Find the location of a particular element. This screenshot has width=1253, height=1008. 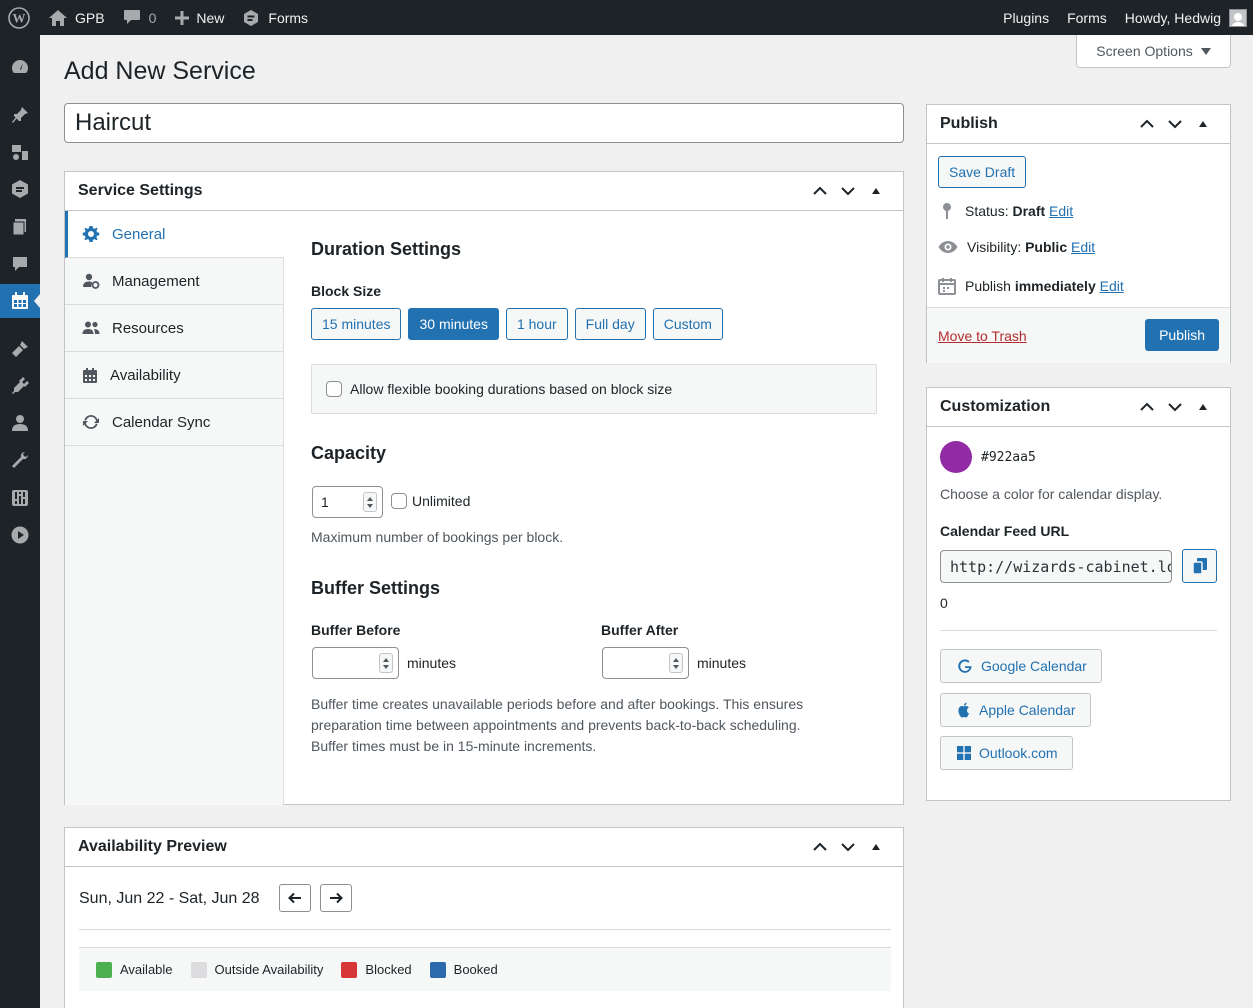

new-content-link: New is located at coordinates (199, 17).